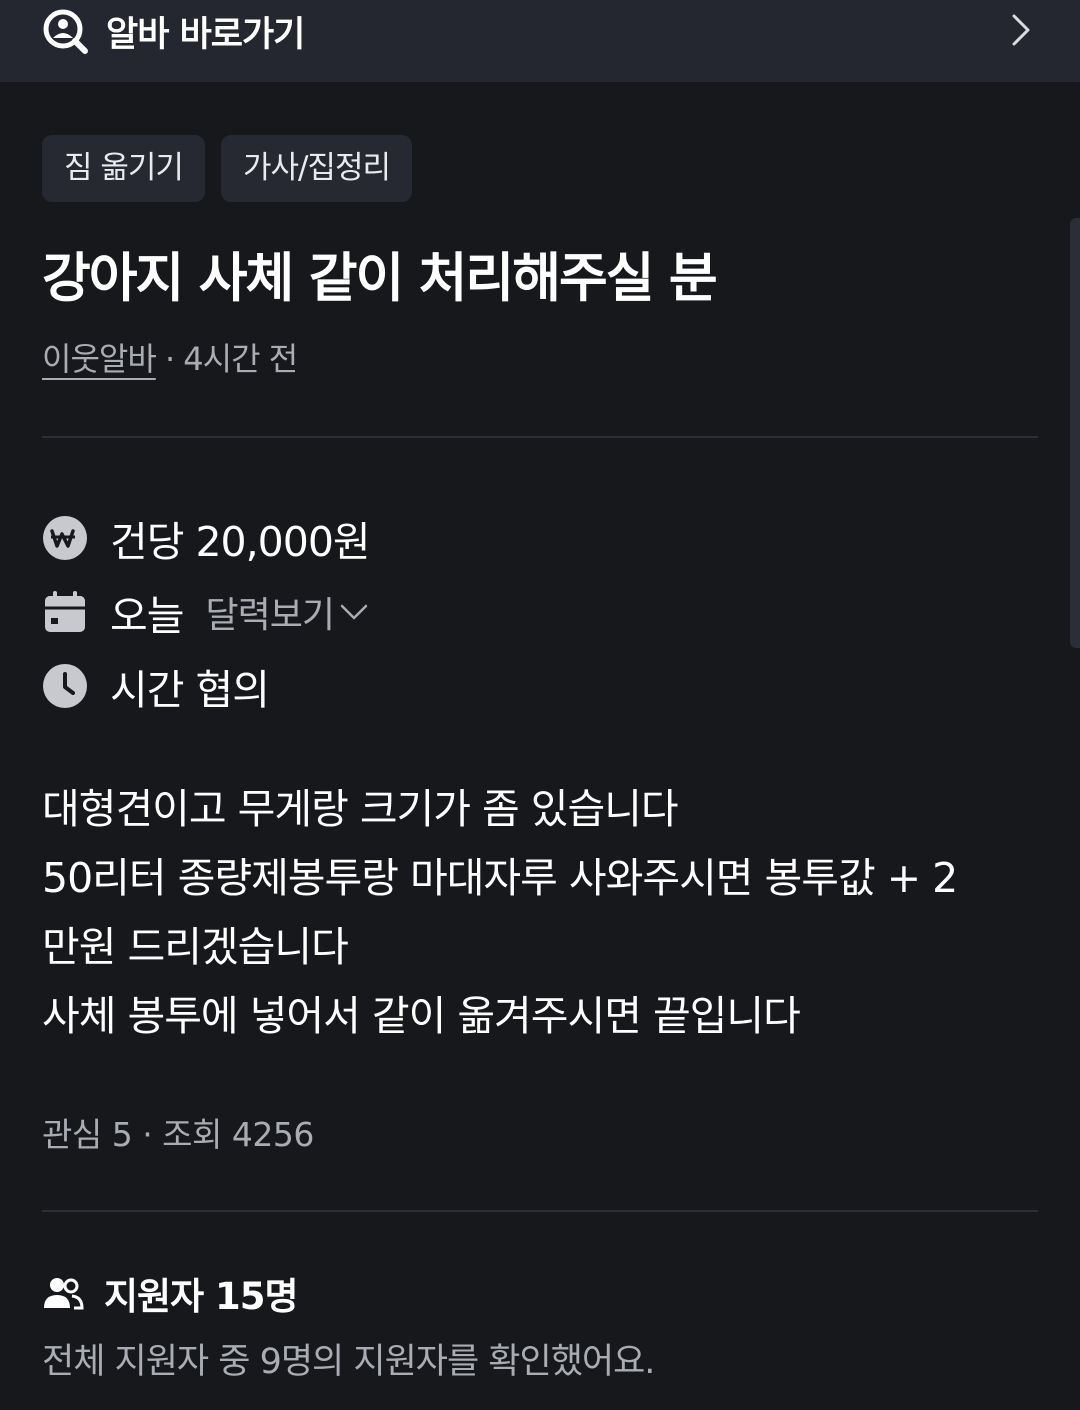 This screenshot has width=1080, height=1410. Describe the element at coordinates (540, 41) in the screenshot. I see `shortcut-bar: 알바 바로가기` at that location.